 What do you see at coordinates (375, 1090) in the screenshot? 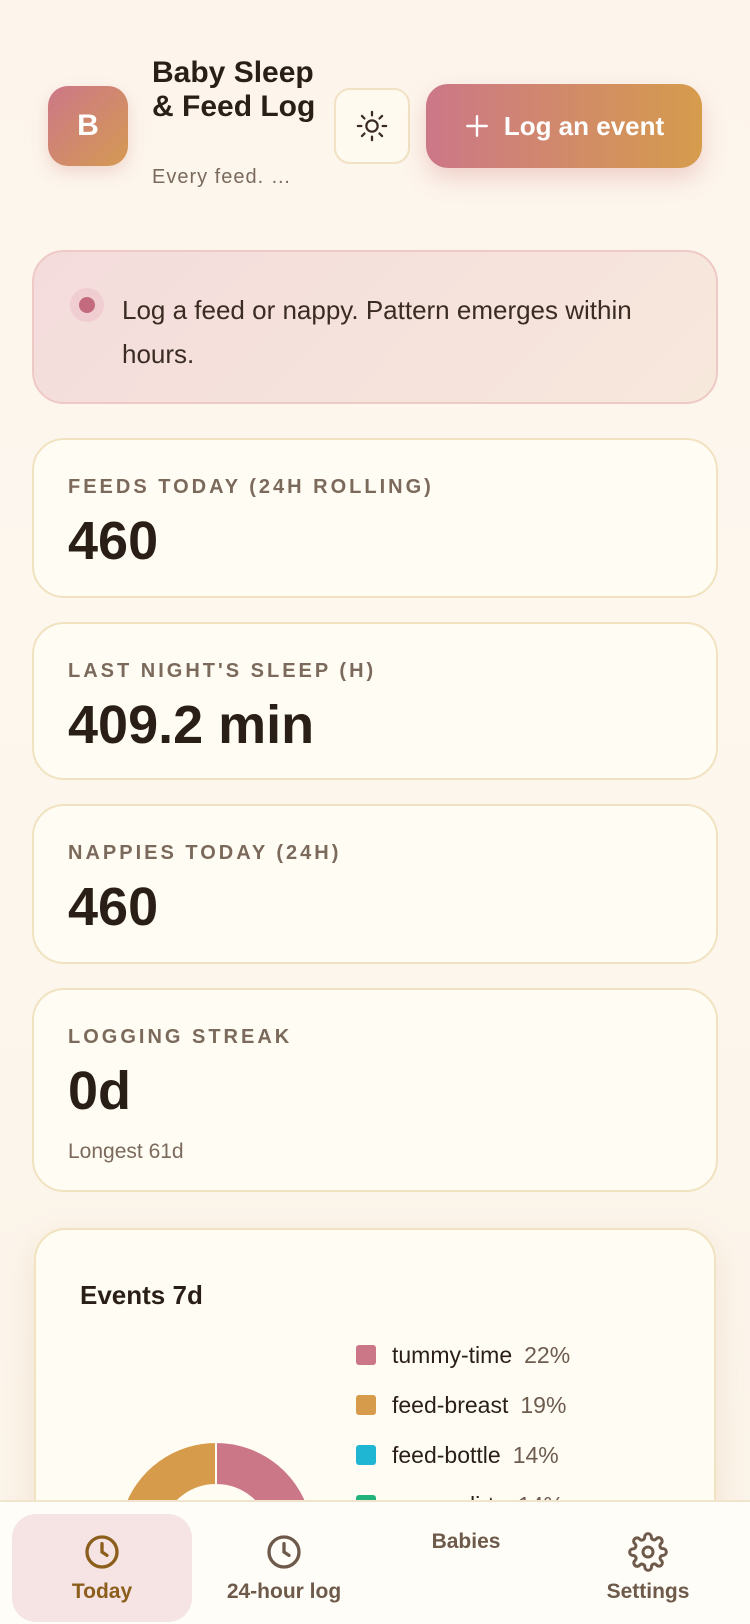
I see `stat-card-streak: LOGGING STREAK 0d Longest 61d` at bounding box center [375, 1090].